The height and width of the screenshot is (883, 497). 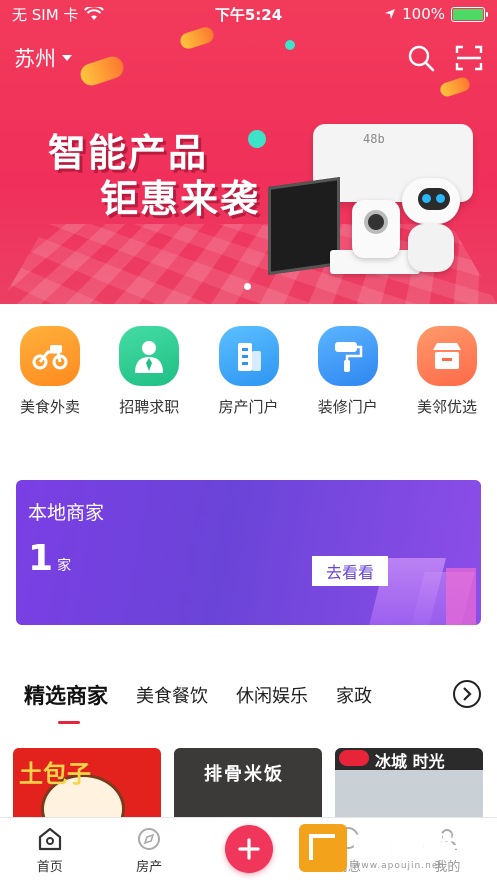 I want to click on category-neighbor-select: 美邻优选, so click(x=447, y=376).